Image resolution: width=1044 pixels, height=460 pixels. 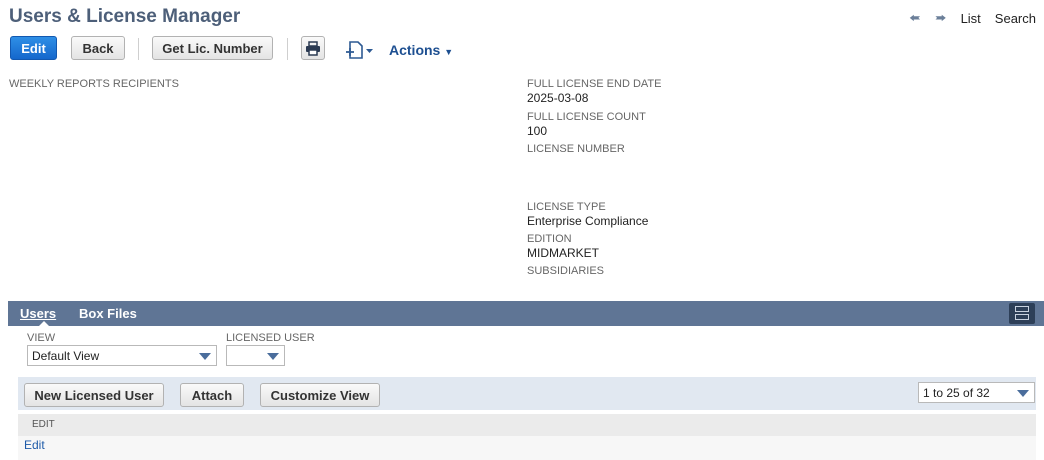 I want to click on full-license-end-date-label: FULL LICENSE END DATE, so click(x=594, y=84).